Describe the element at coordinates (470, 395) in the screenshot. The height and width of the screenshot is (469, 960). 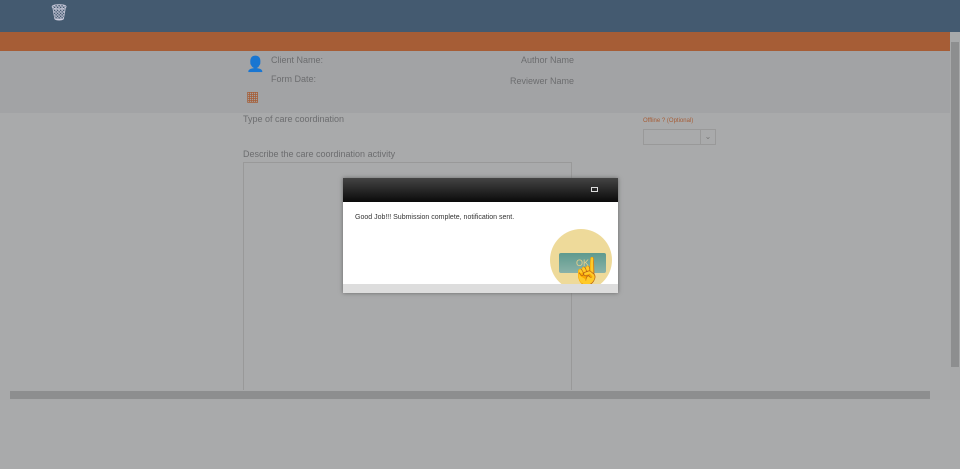
I see `horizontal-scroll-thumb` at that location.